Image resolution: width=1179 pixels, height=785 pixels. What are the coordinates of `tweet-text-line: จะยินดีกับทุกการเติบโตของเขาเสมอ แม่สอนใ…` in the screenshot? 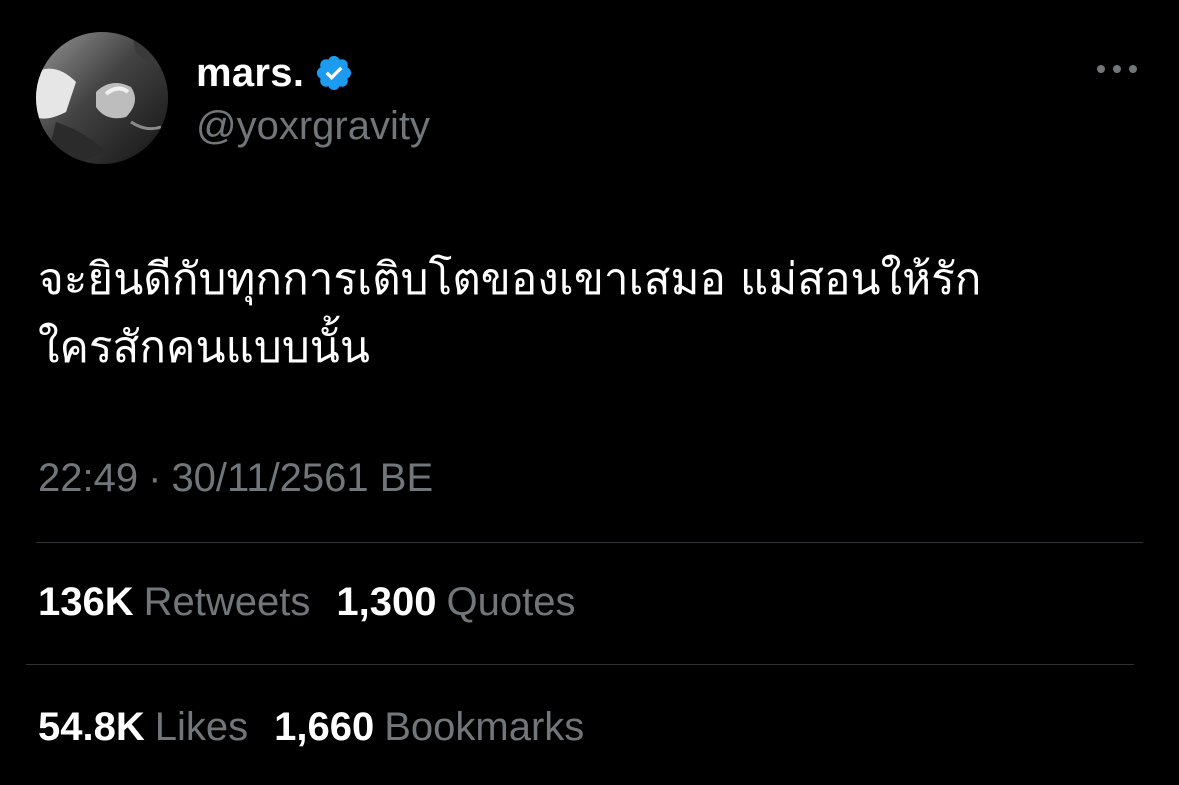 It's located at (510, 279).